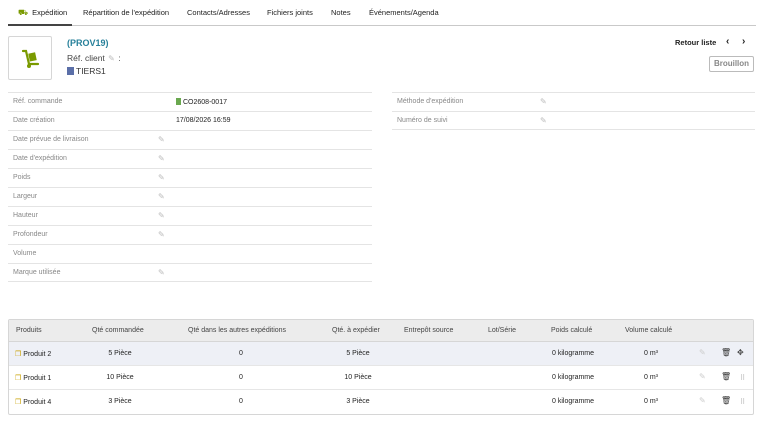  What do you see at coordinates (37, 378) in the screenshot?
I see `product-name: Produit 1` at bounding box center [37, 378].